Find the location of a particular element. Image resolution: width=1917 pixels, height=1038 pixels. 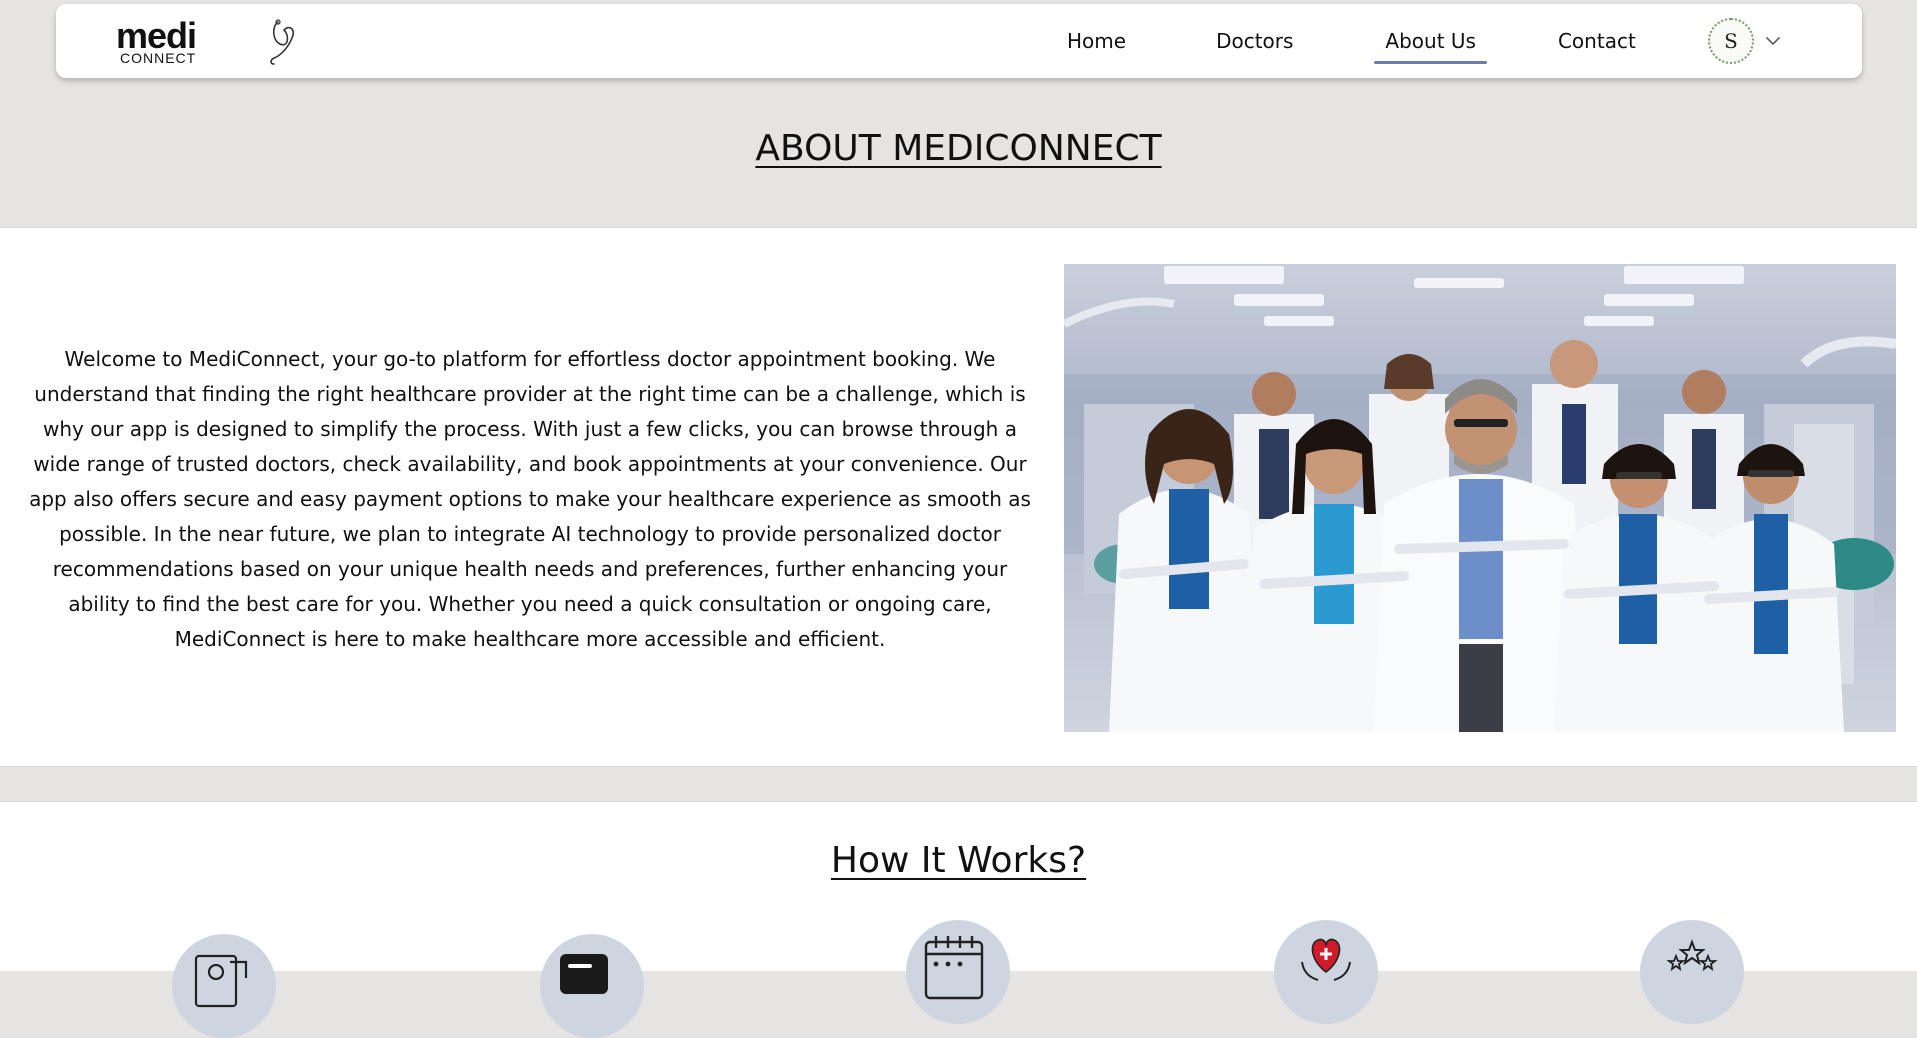

doctor-profile-icon is located at coordinates (224, 986).